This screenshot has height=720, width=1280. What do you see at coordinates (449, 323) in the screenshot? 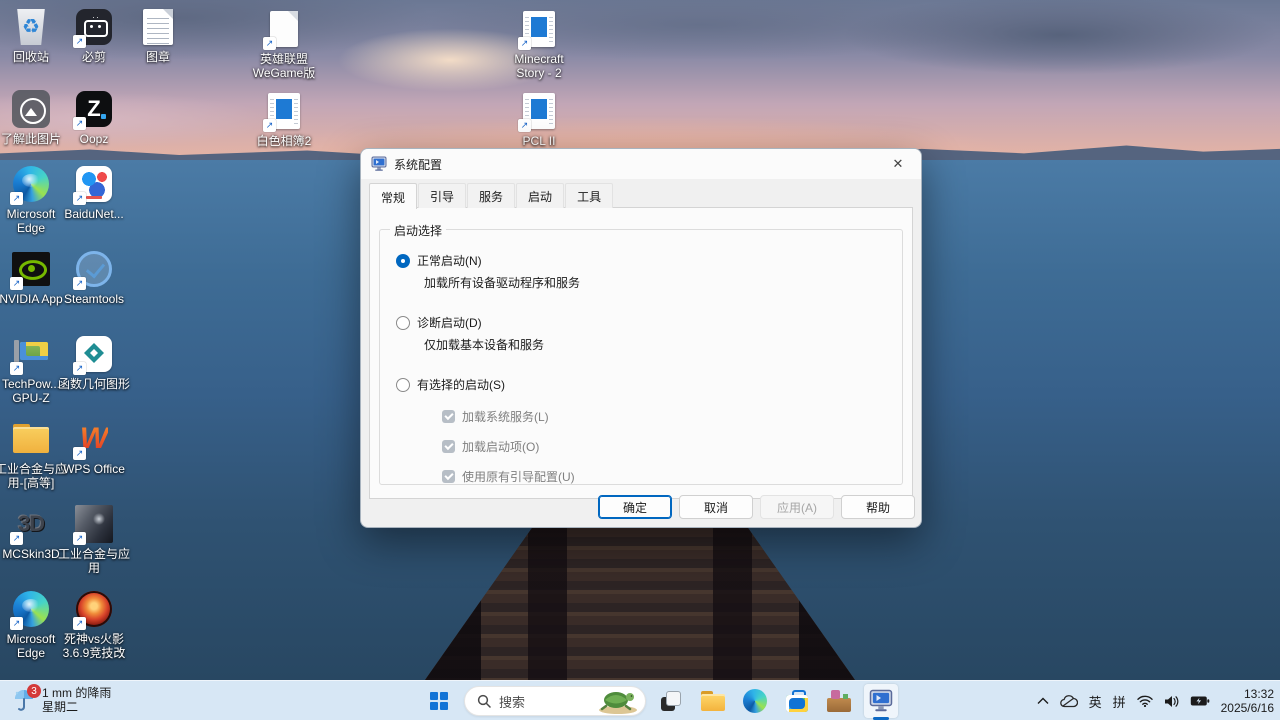
I see `radio-label: 诊断启动(D)` at bounding box center [449, 323].